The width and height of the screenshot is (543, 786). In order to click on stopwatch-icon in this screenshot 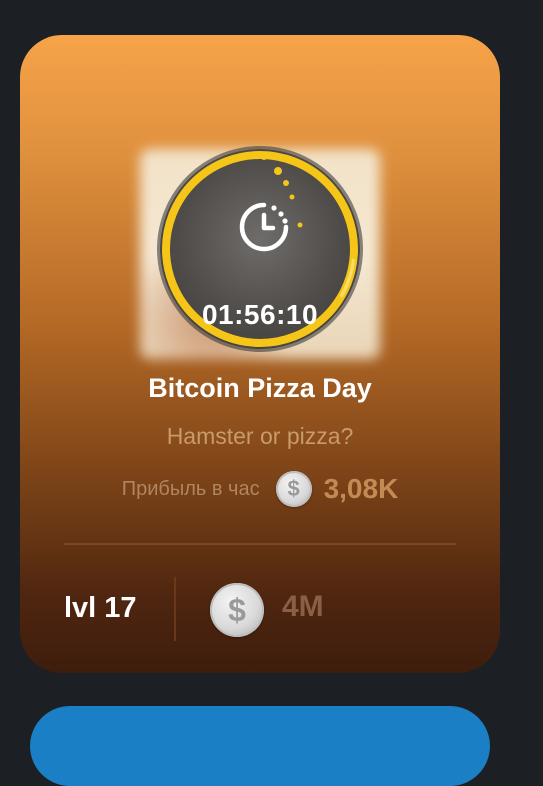, I will do `click(264, 227)`.